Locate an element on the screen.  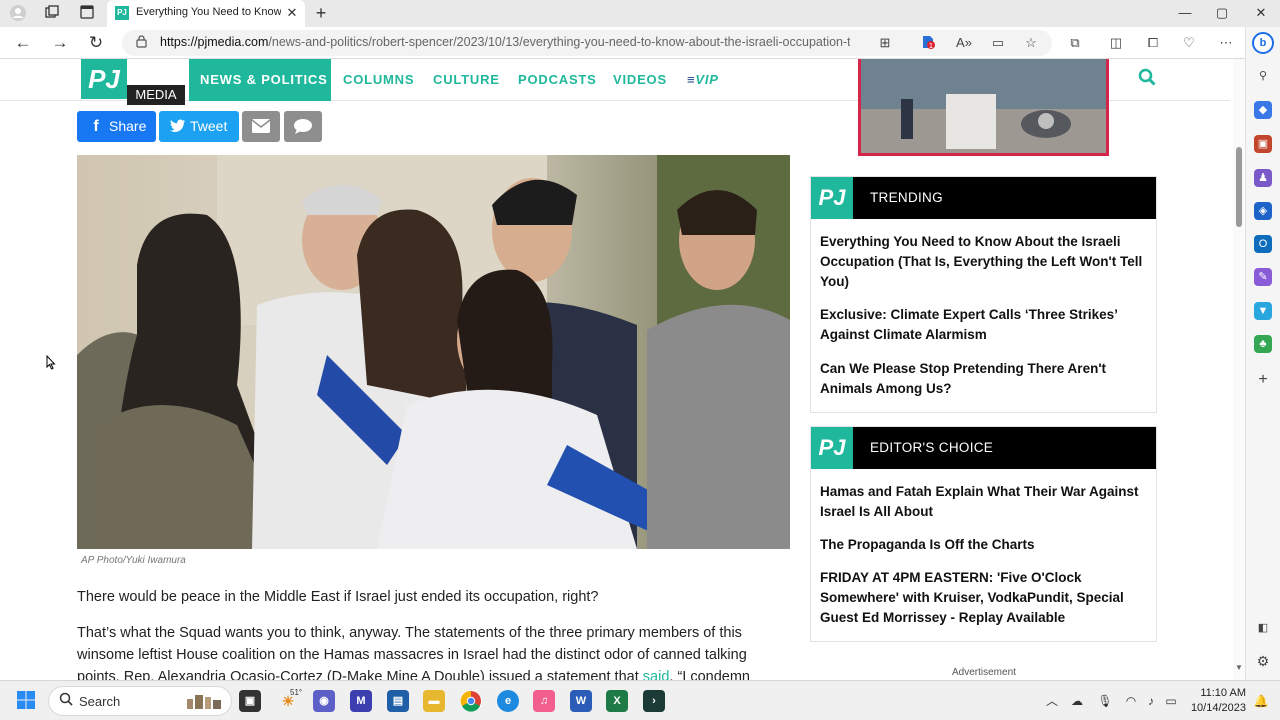
hide-sidebar-icon: ◧ is located at coordinates (1263, 628).